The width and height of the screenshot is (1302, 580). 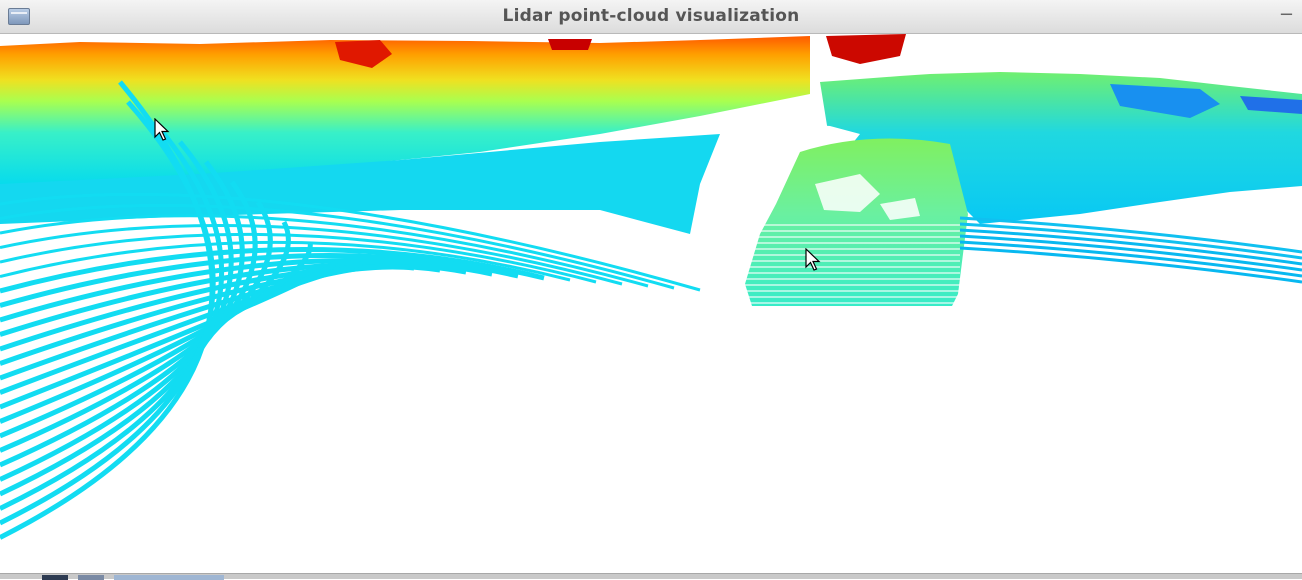 What do you see at coordinates (651, 576) in the screenshot?
I see `taskbar` at bounding box center [651, 576].